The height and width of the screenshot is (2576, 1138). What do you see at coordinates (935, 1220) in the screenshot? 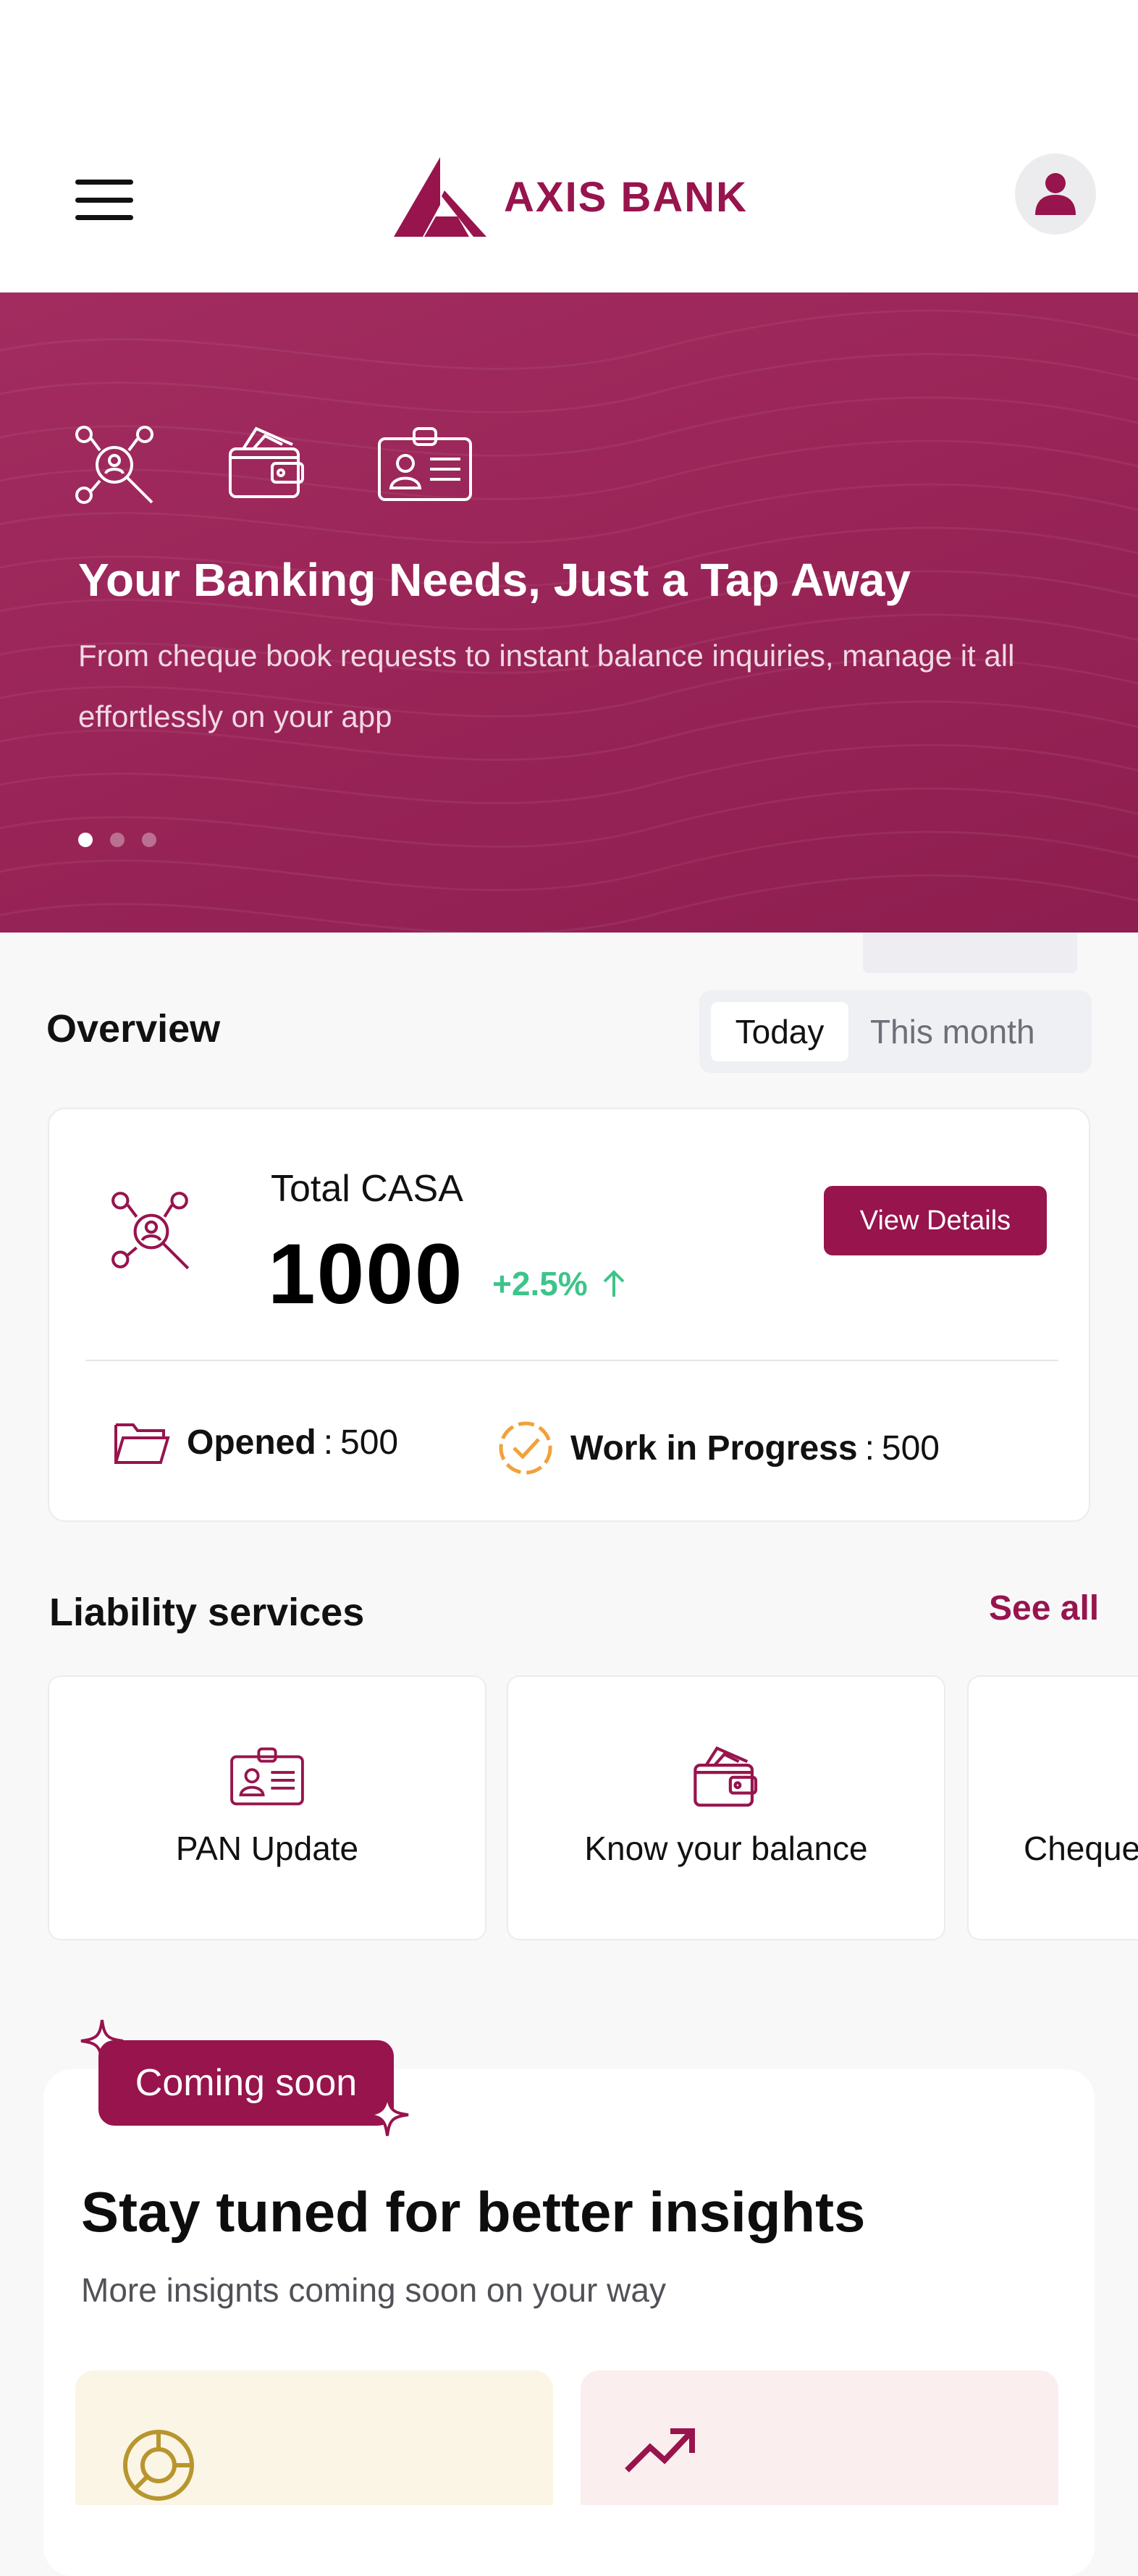
I see `view-details-button: View Details` at bounding box center [935, 1220].